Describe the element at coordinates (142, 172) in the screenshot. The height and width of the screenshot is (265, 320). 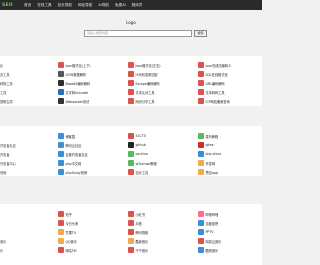
I see `site-link-label: 站长工具` at that location.